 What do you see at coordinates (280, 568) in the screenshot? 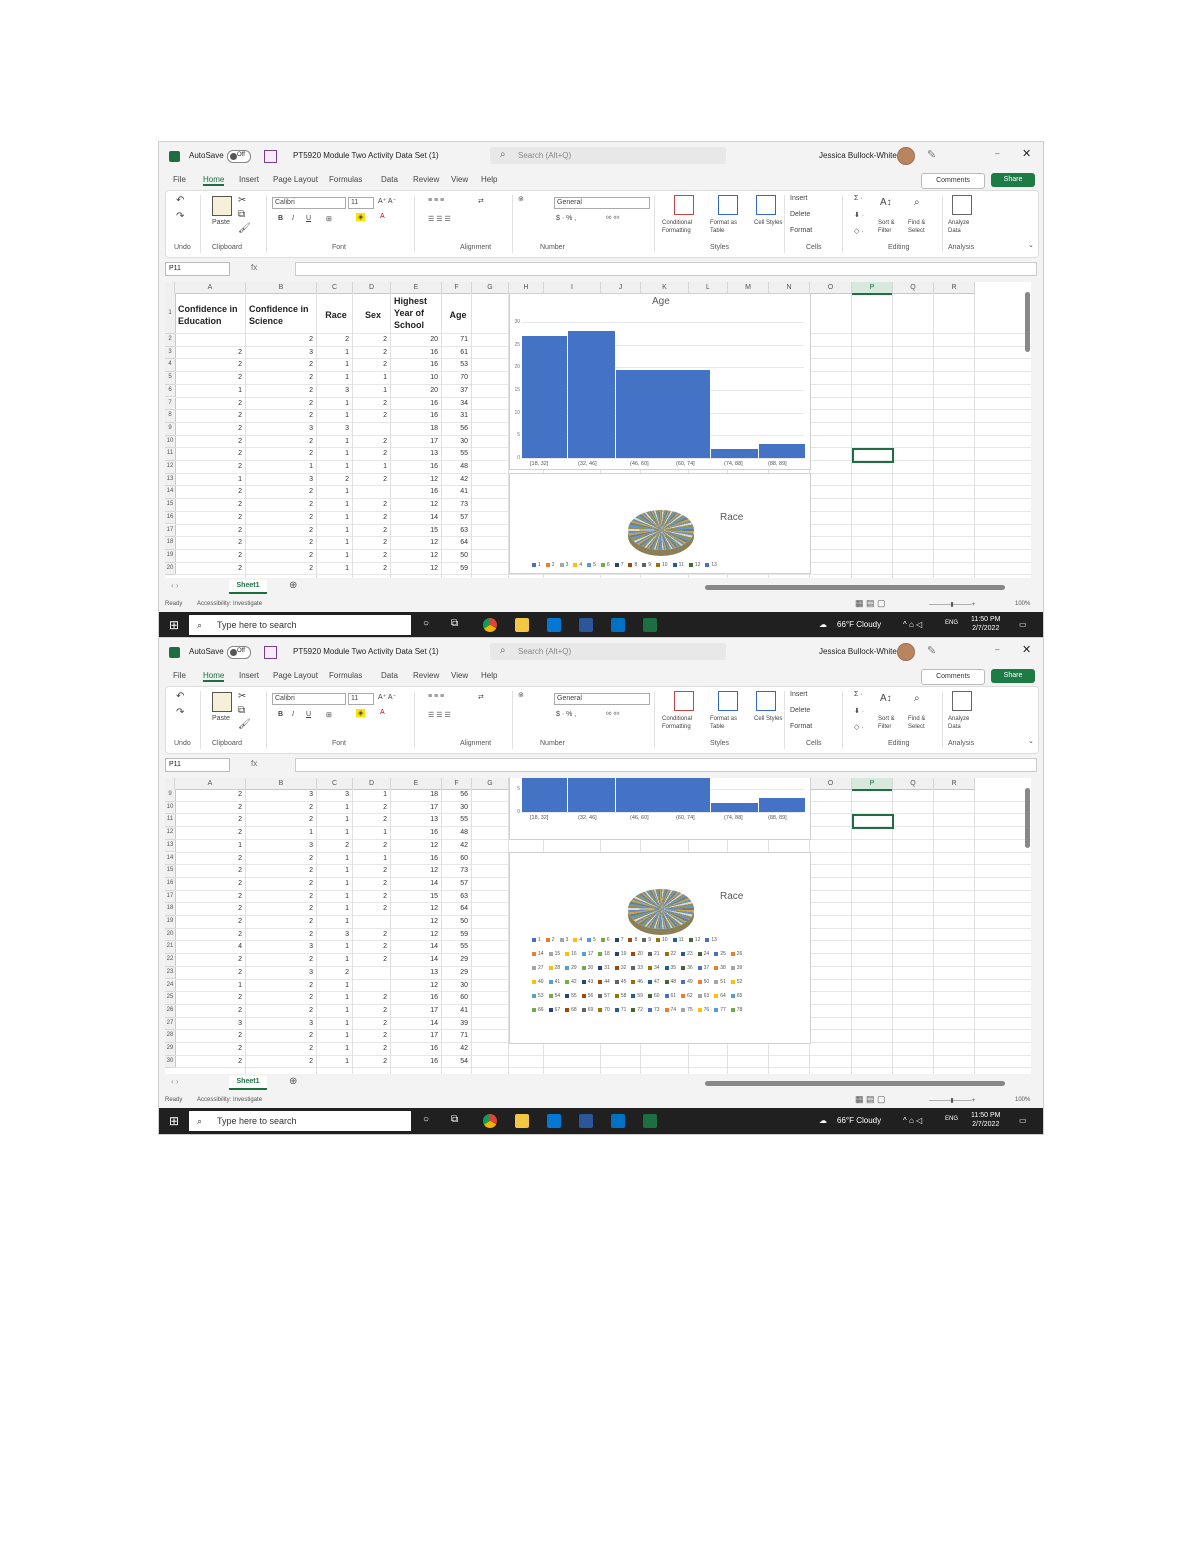
I see `cell-b20: 2` at bounding box center [280, 568].